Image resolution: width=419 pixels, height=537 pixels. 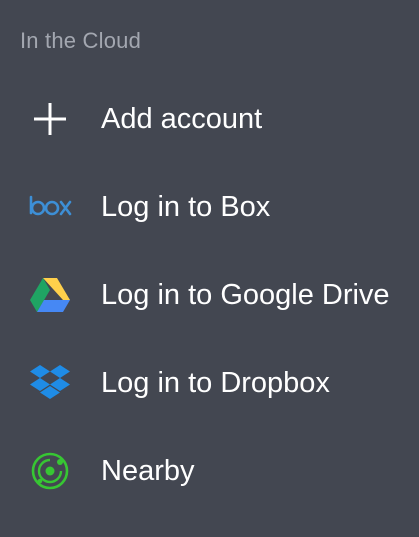 I want to click on plus-icon, so click(x=50, y=119).